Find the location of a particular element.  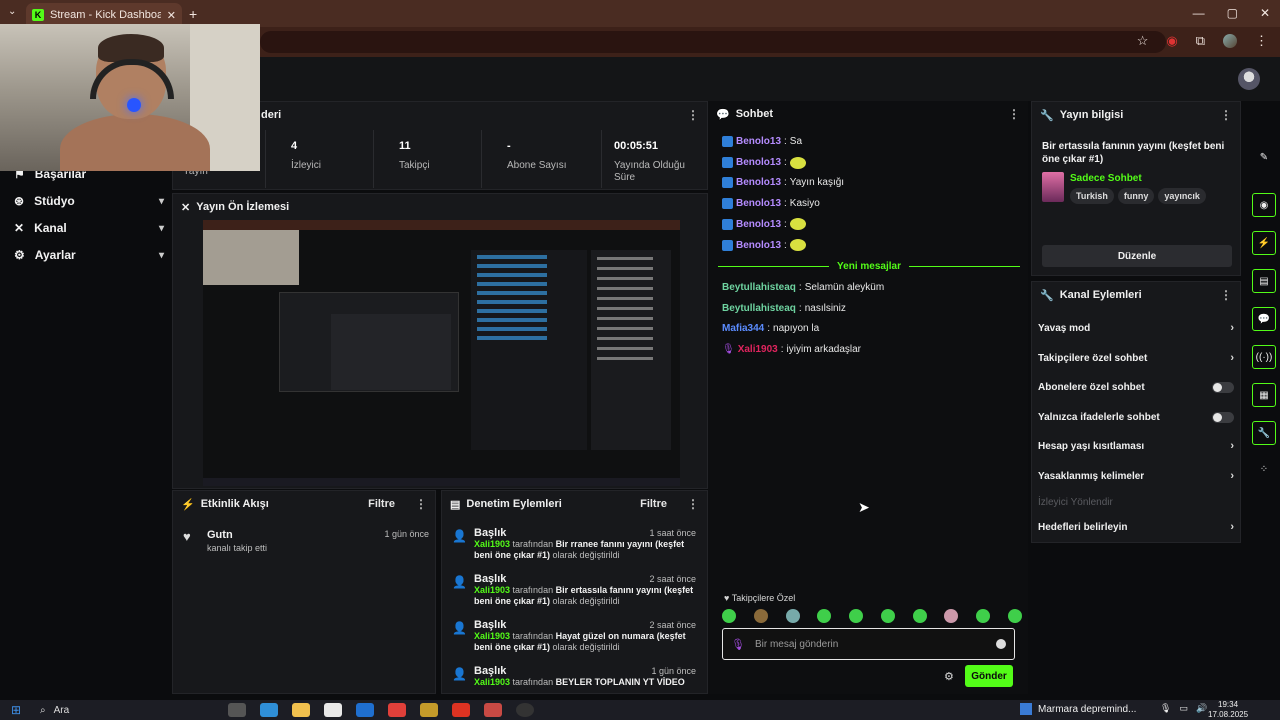

windows-start-icon: ⊞ is located at coordinates (16, 710).